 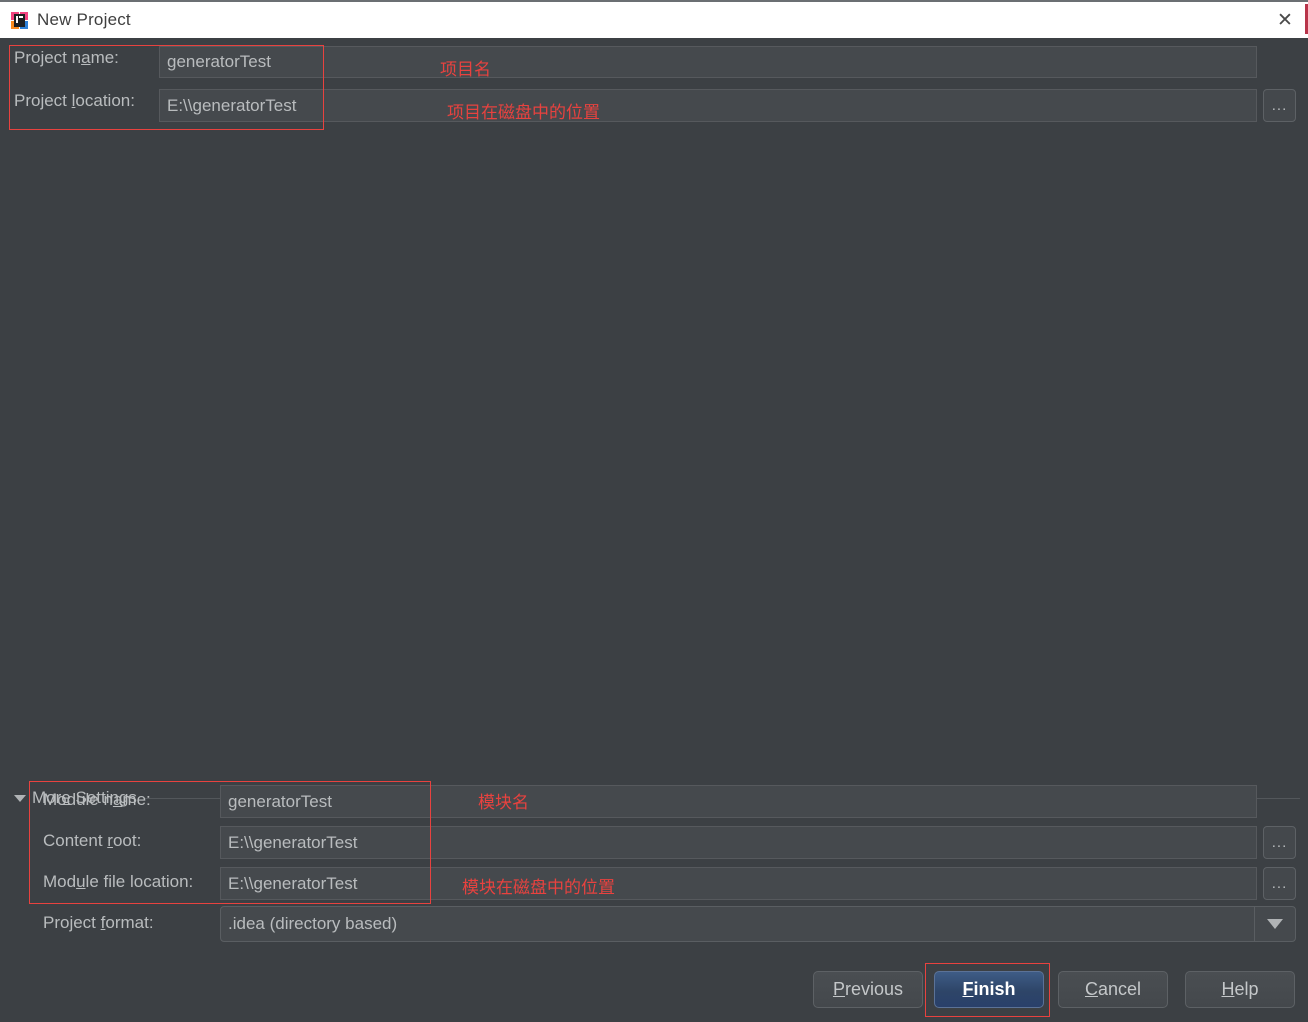 I want to click on module-file-location-label: Module file location:, so click(x=118, y=881).